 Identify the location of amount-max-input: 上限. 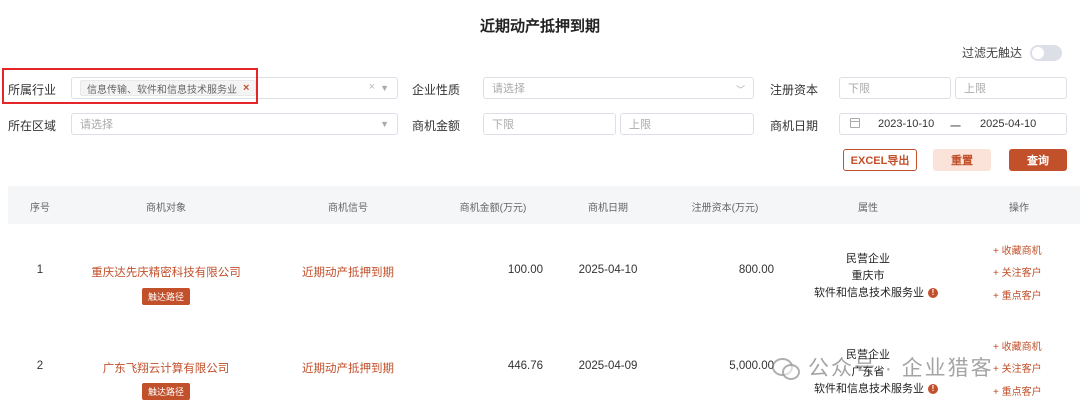
(687, 124).